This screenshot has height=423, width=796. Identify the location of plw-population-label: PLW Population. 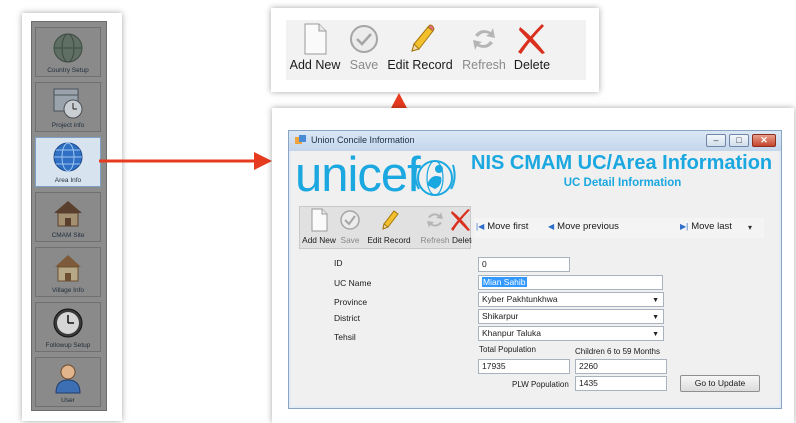
(540, 384).